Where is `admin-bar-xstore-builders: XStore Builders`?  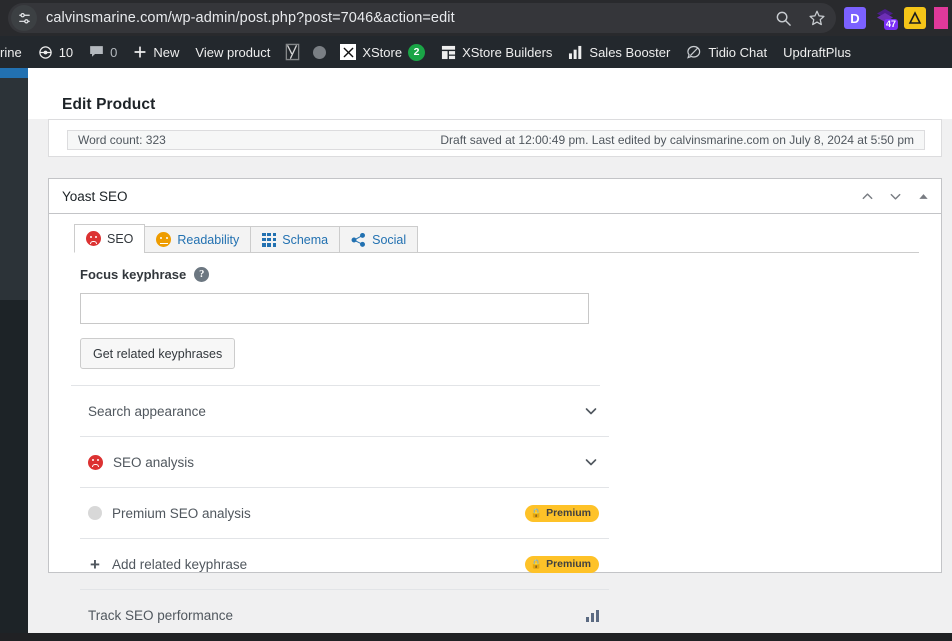
admin-bar-xstore-builders: XStore Builders is located at coordinates (496, 52).